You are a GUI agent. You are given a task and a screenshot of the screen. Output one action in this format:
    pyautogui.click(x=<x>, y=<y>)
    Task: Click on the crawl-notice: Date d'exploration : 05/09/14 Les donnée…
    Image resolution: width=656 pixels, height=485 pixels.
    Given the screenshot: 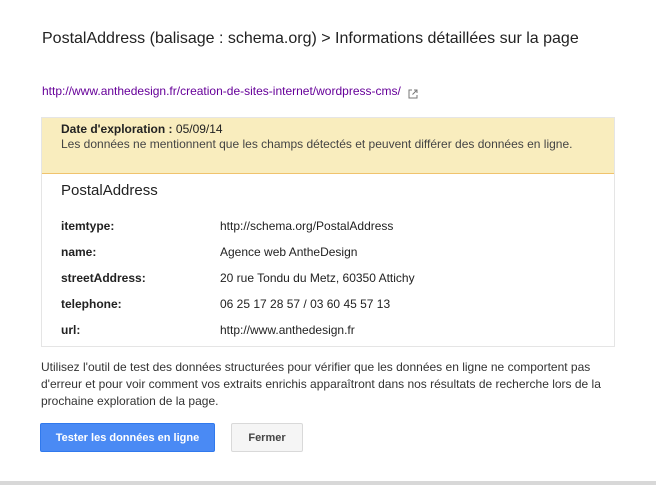 What is the action you would take?
    pyautogui.click(x=328, y=146)
    